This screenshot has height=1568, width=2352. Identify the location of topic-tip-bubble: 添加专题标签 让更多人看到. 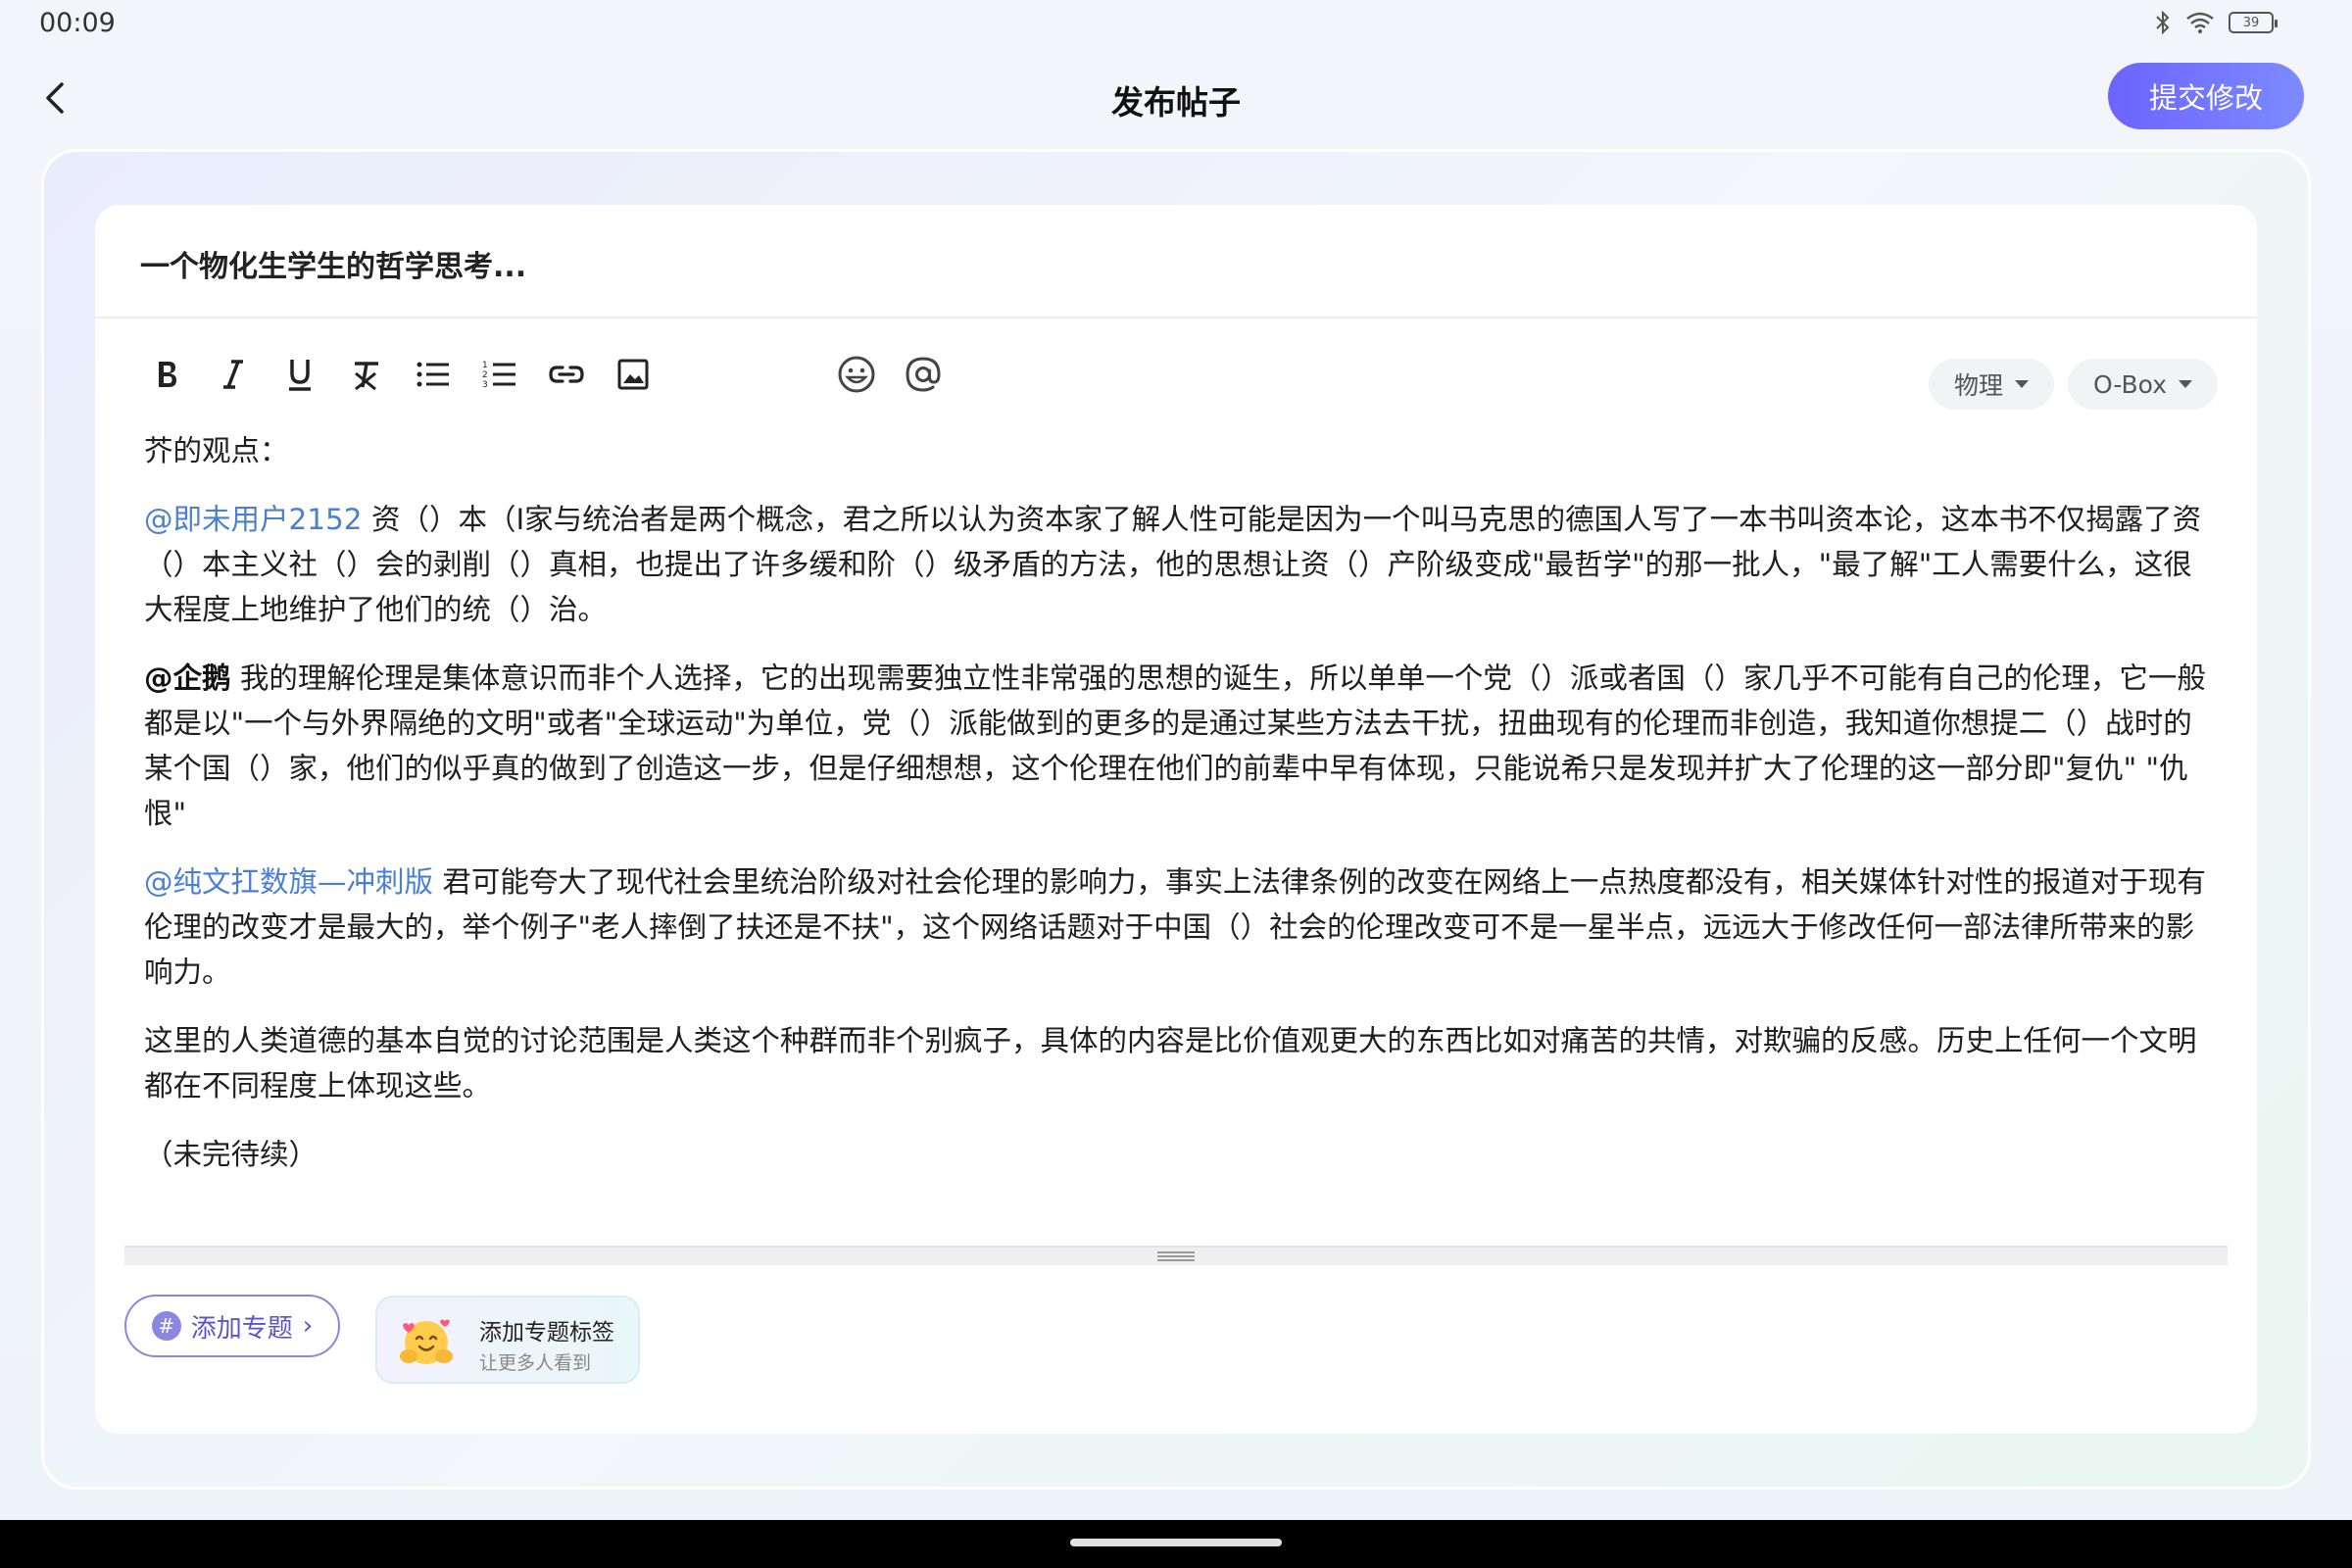
(507, 1340).